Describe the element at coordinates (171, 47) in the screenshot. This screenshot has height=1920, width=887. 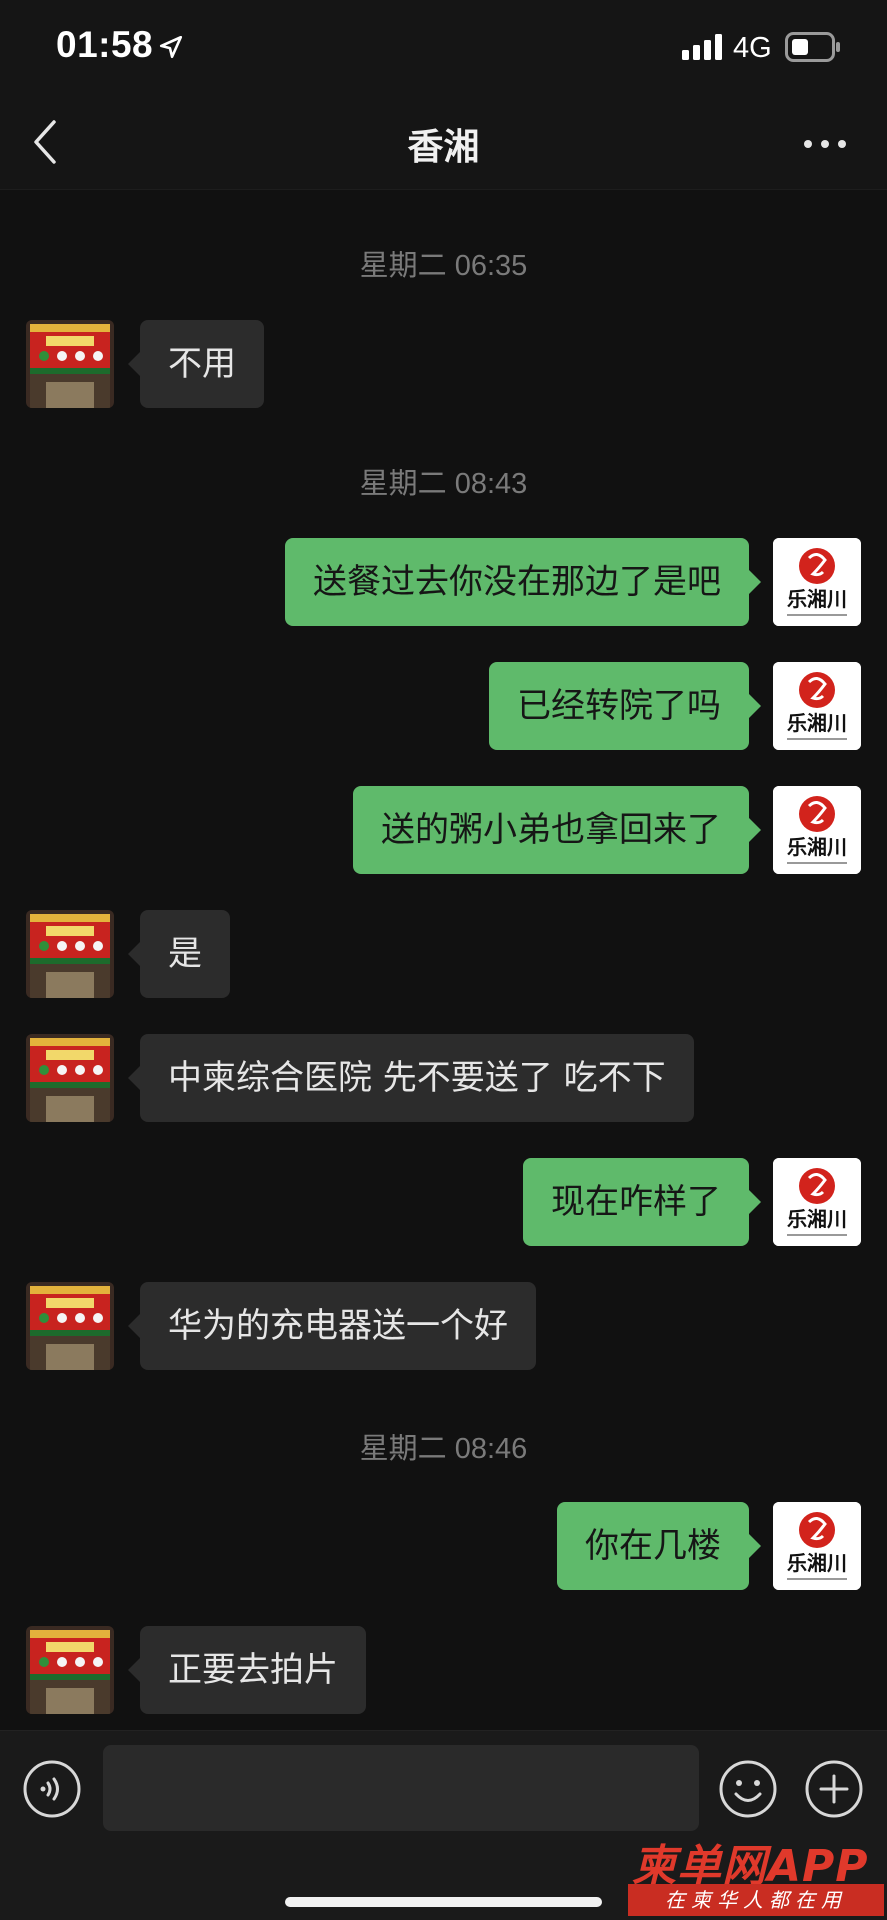
I see `location-arrow-icon` at that location.